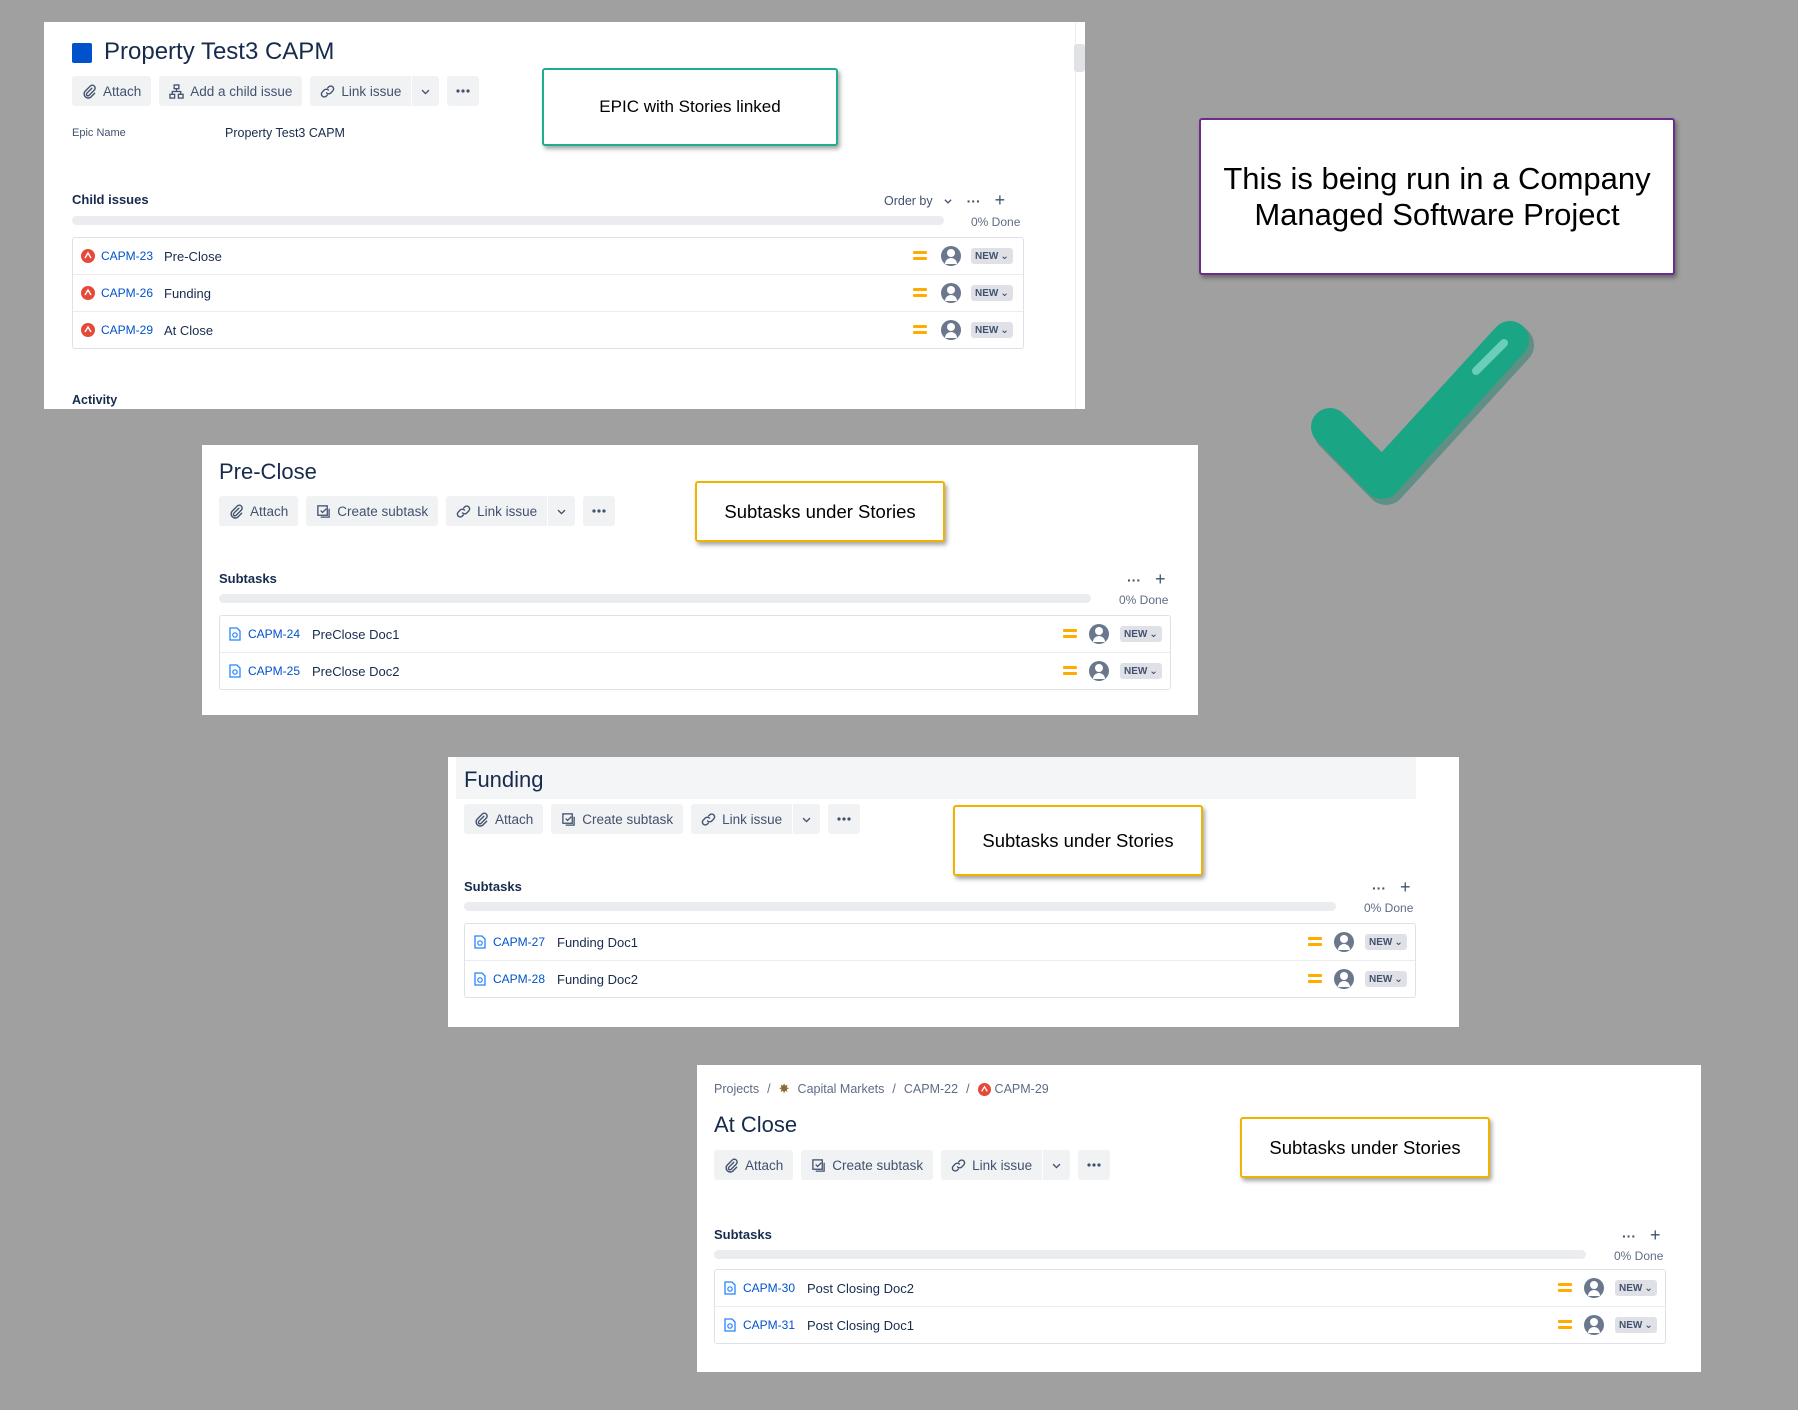 This screenshot has width=1798, height=1410. Describe the element at coordinates (769, 1288) in the screenshot. I see `issue-key-link: CAPM-30` at that location.